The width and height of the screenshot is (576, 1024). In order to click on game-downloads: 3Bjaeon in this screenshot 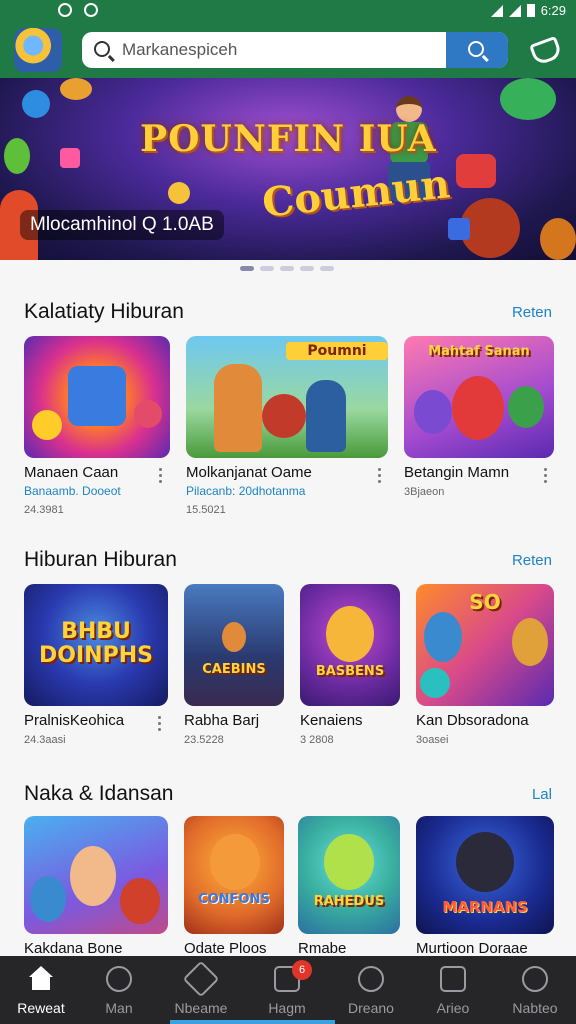, I will do `click(424, 492)`.